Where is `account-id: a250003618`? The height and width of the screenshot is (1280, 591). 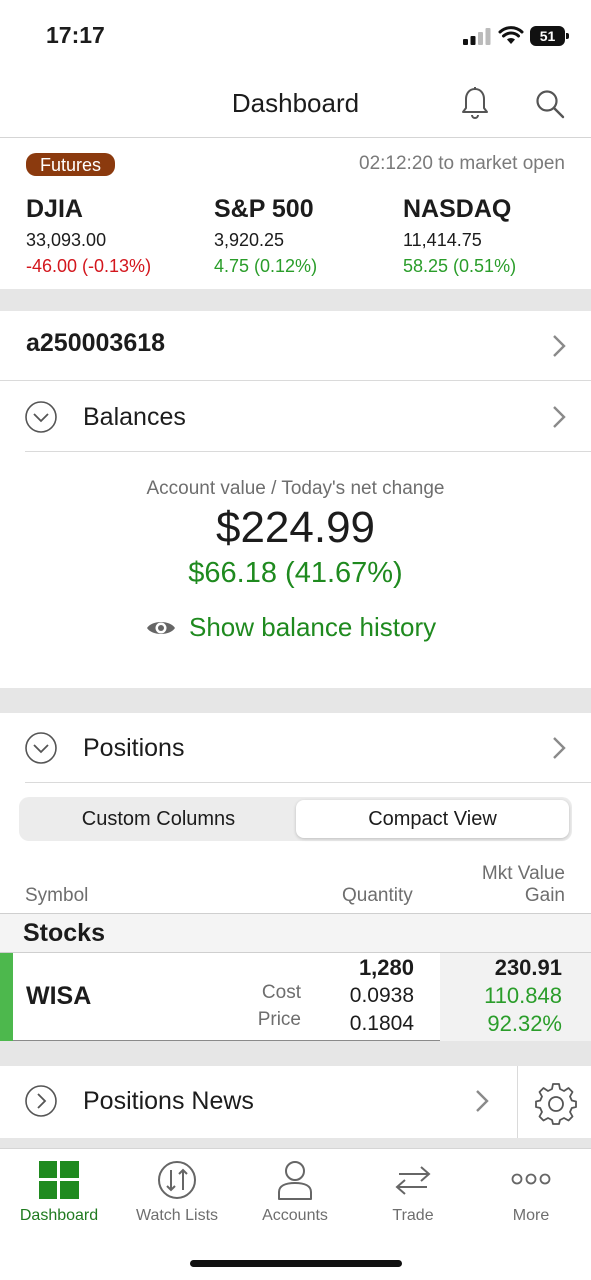 account-id: a250003618 is located at coordinates (96, 343).